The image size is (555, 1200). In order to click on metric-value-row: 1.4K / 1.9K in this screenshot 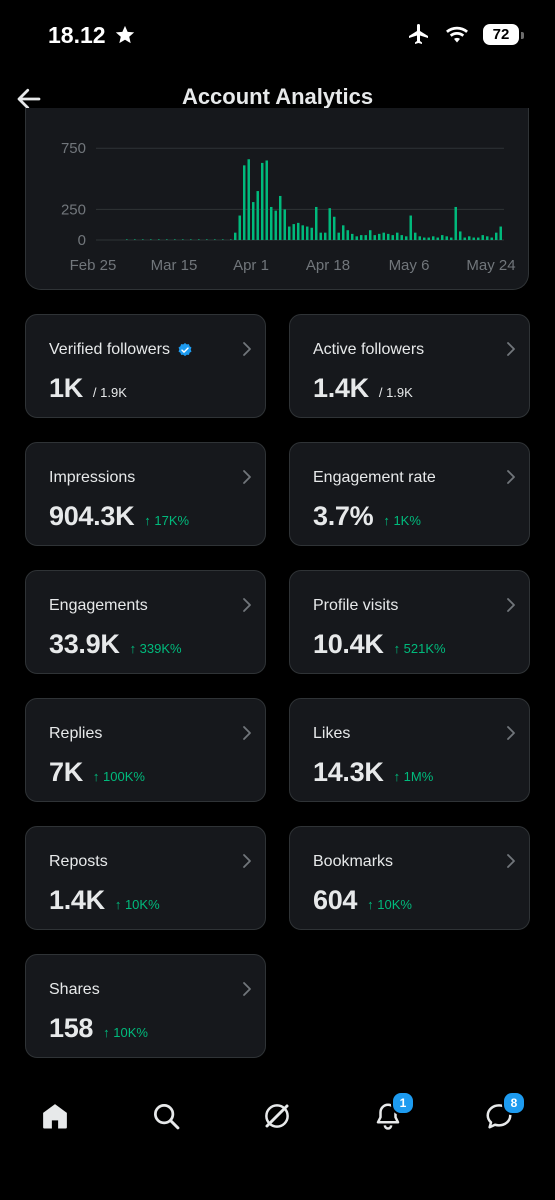, I will do `click(363, 388)`.